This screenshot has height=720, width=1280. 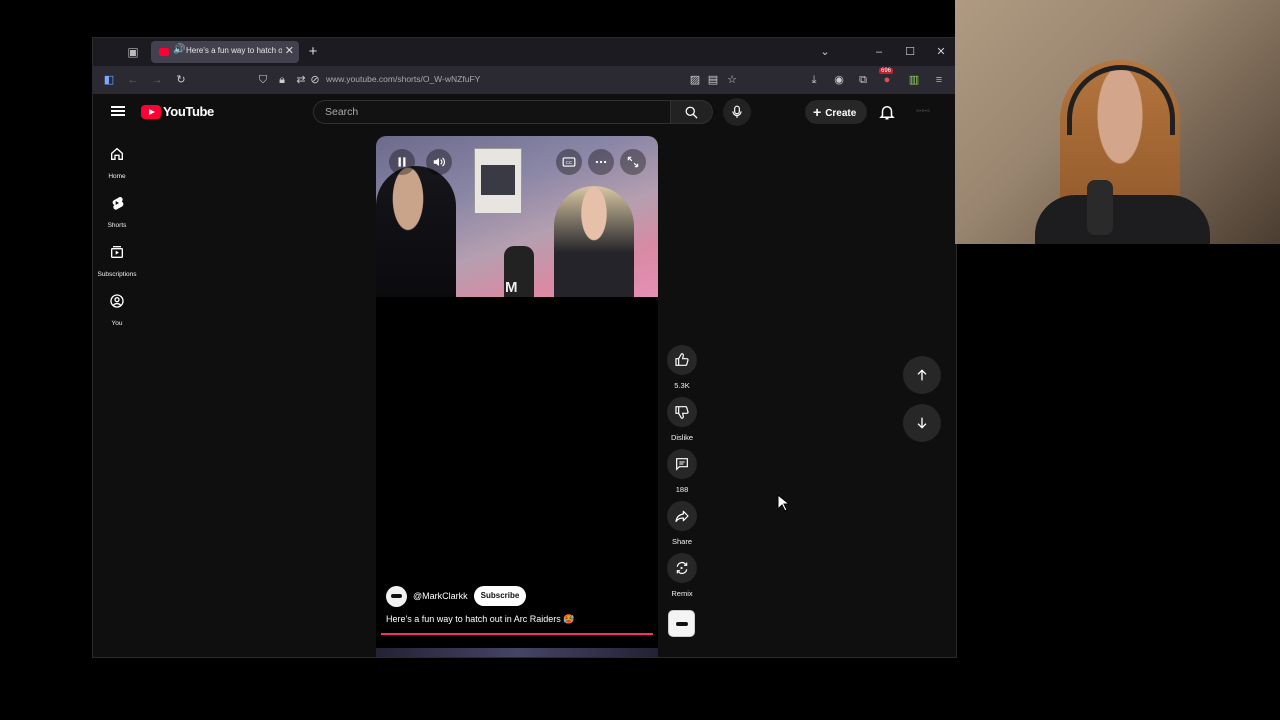 What do you see at coordinates (313, 52) in the screenshot?
I see `new-tab-icon: +` at bounding box center [313, 52].